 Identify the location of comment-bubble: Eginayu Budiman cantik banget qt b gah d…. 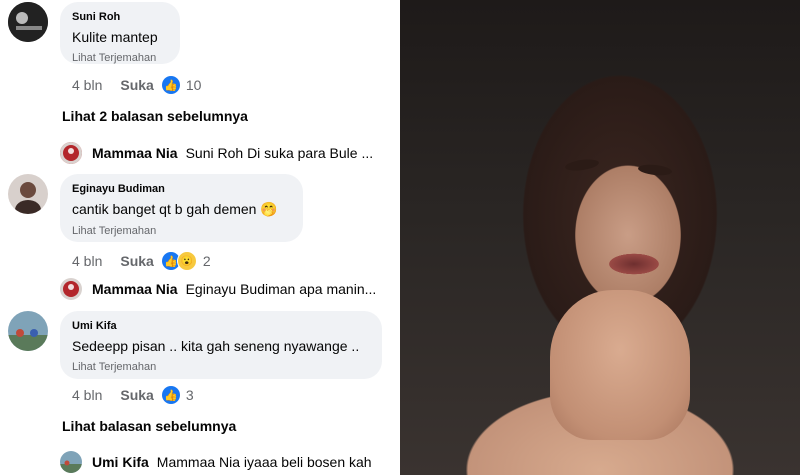
(181, 208).